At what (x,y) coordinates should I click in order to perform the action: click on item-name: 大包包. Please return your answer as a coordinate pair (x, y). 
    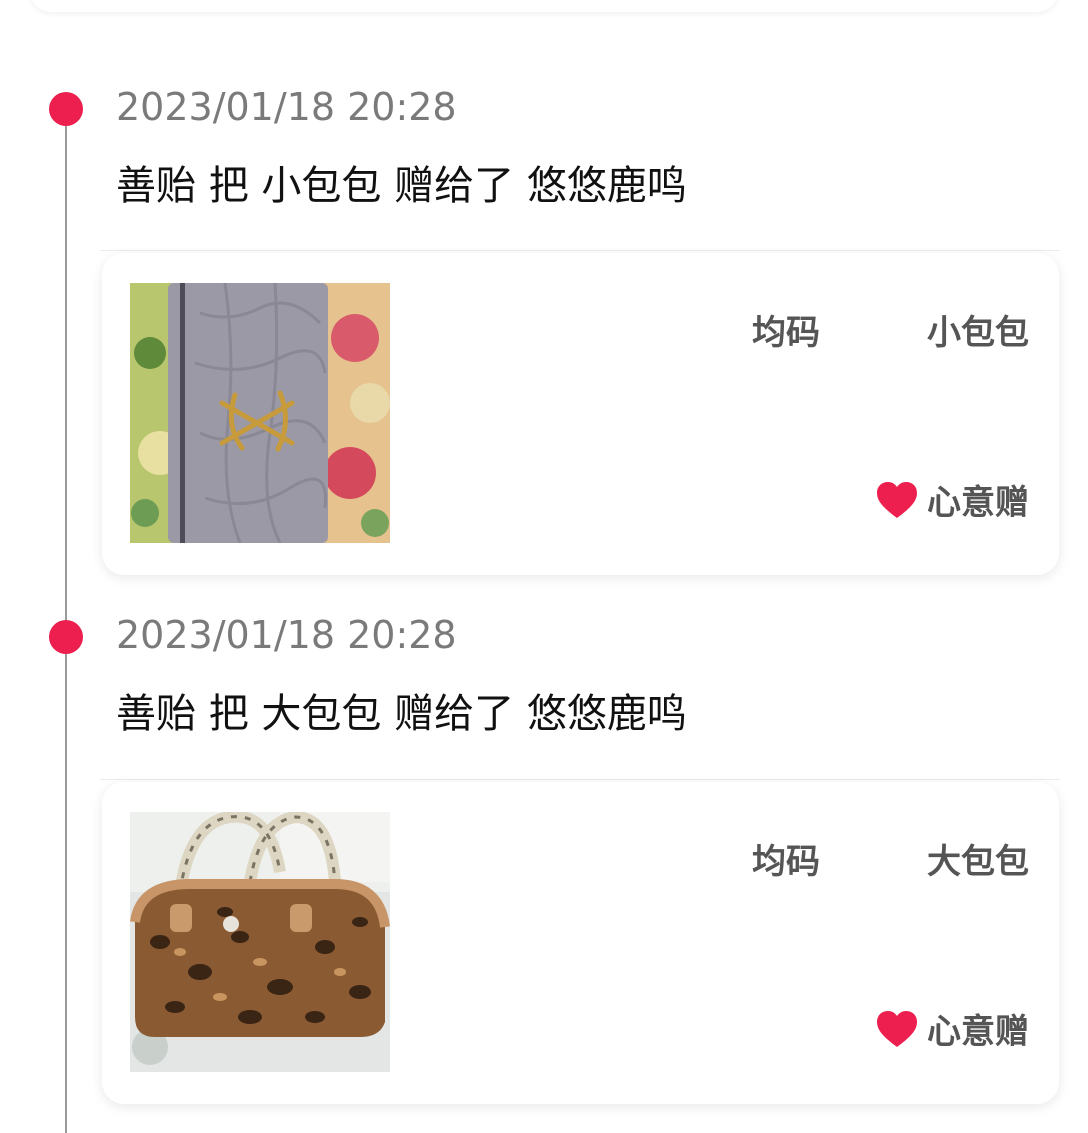
    Looking at the image, I should click on (978, 862).